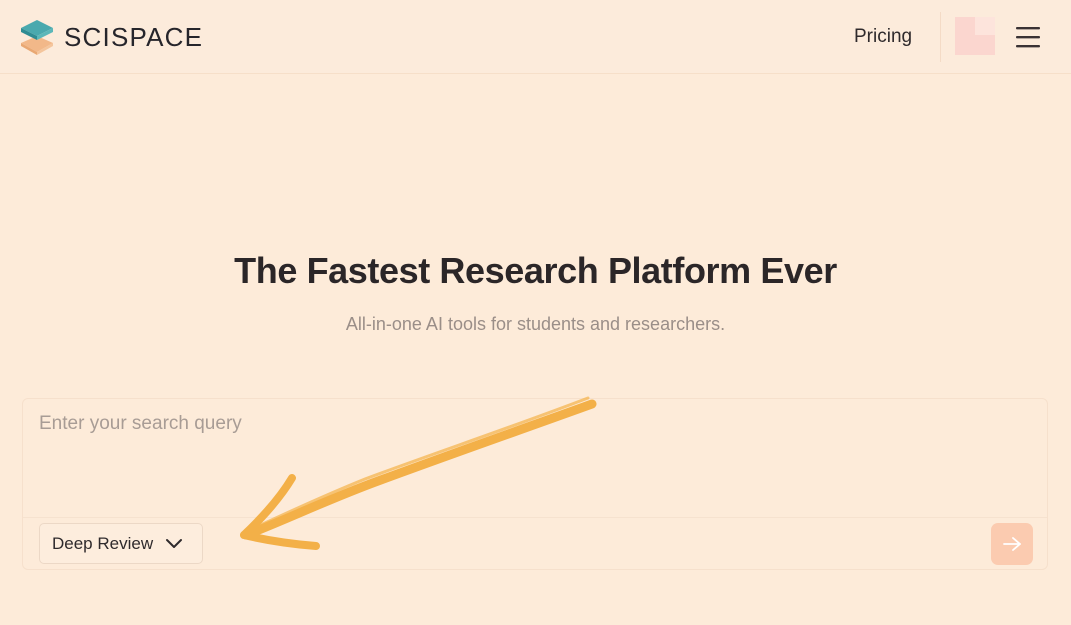 The height and width of the screenshot is (625, 1071). Describe the element at coordinates (535, 37) in the screenshot. I see `top-navbar: SCISPACE Pricing` at that location.